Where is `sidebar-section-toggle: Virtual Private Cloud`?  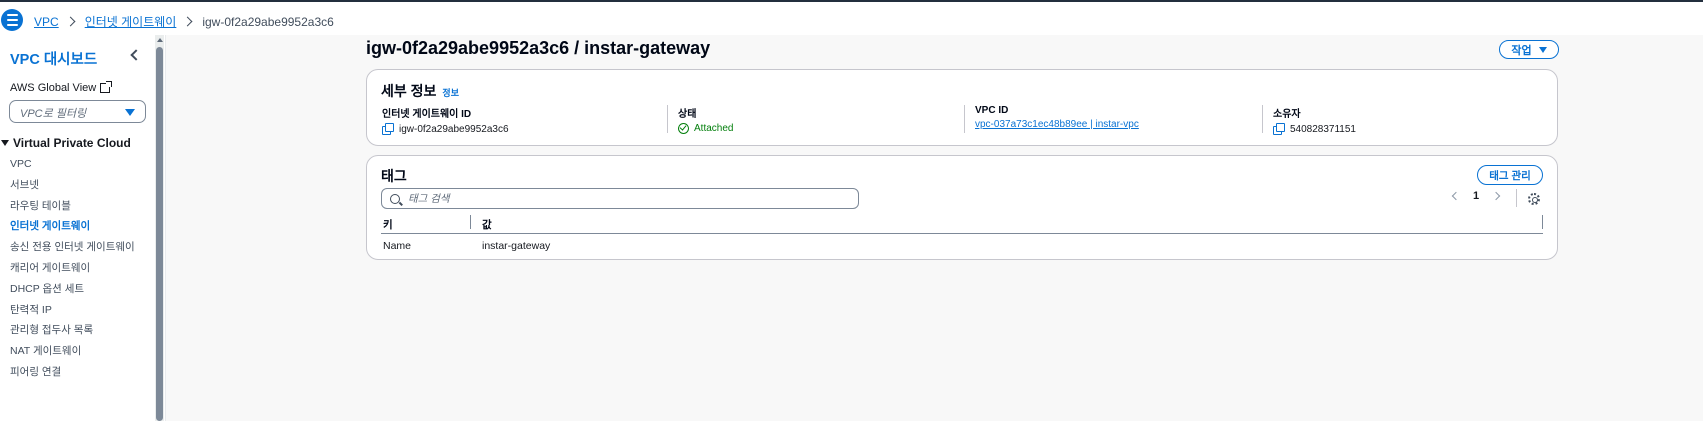 sidebar-section-toggle: Virtual Private Cloud is located at coordinates (66, 143).